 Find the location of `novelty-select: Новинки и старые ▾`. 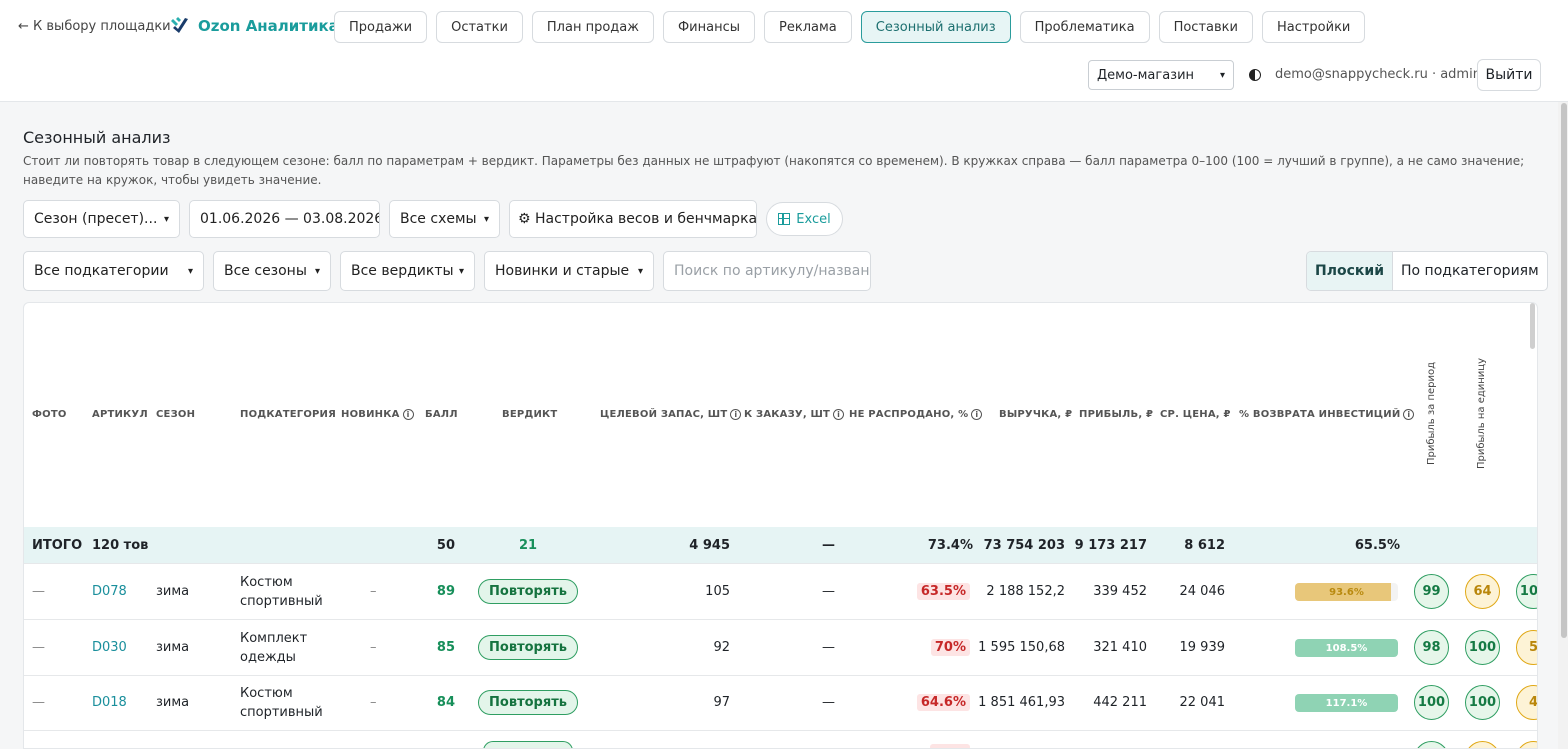

novelty-select: Новинки и старые ▾ is located at coordinates (569, 271).